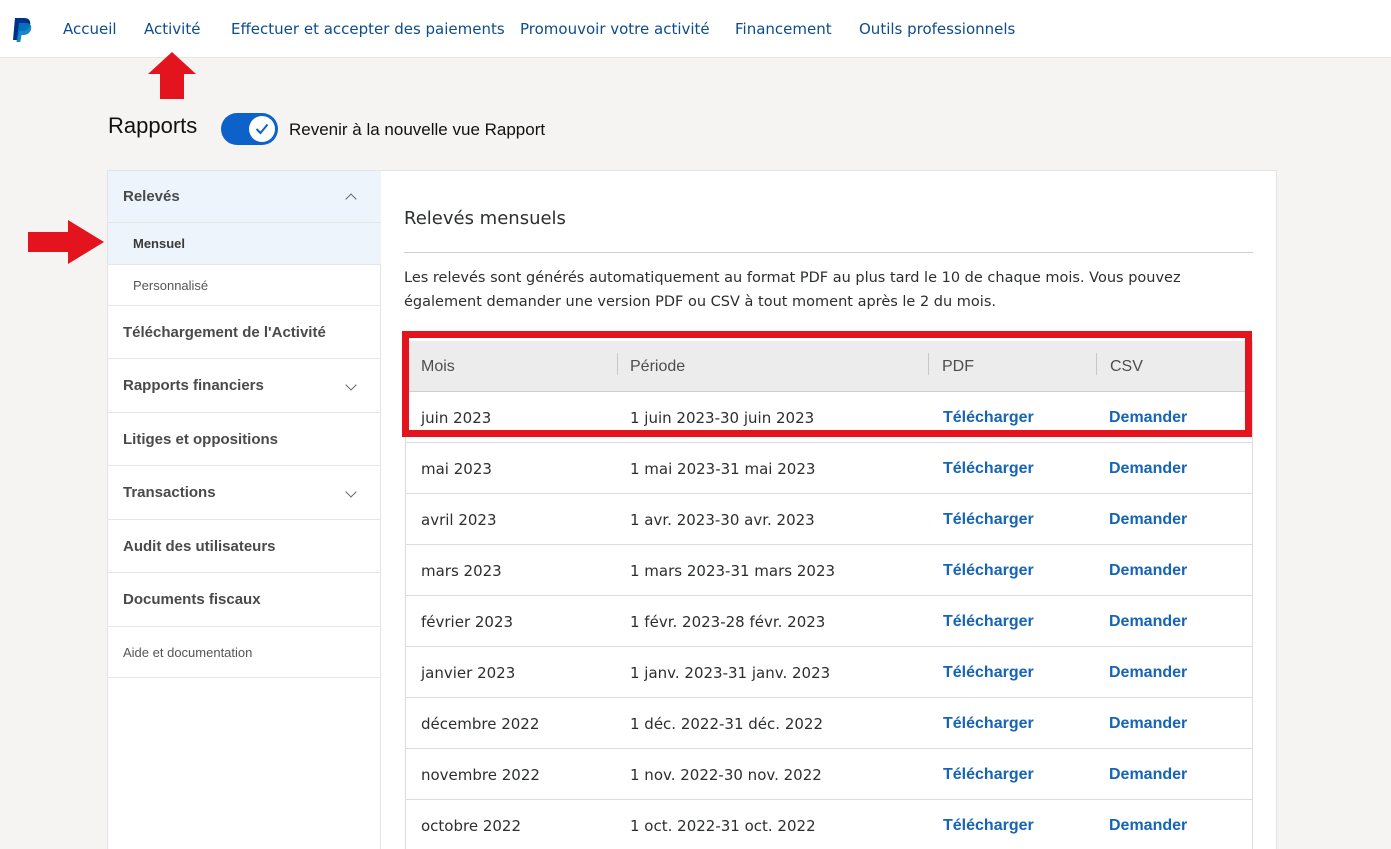  I want to click on nav-activite: Activité, so click(172, 29).